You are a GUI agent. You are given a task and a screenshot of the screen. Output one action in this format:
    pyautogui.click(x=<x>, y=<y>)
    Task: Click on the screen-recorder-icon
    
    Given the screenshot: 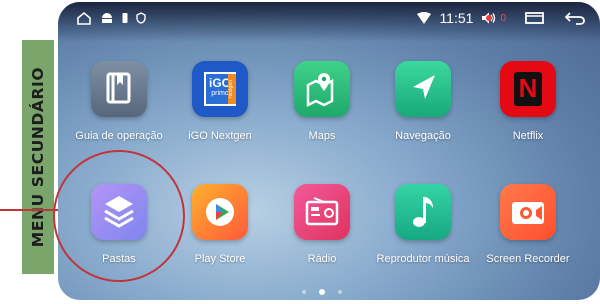 What is the action you would take?
    pyautogui.click(x=528, y=212)
    